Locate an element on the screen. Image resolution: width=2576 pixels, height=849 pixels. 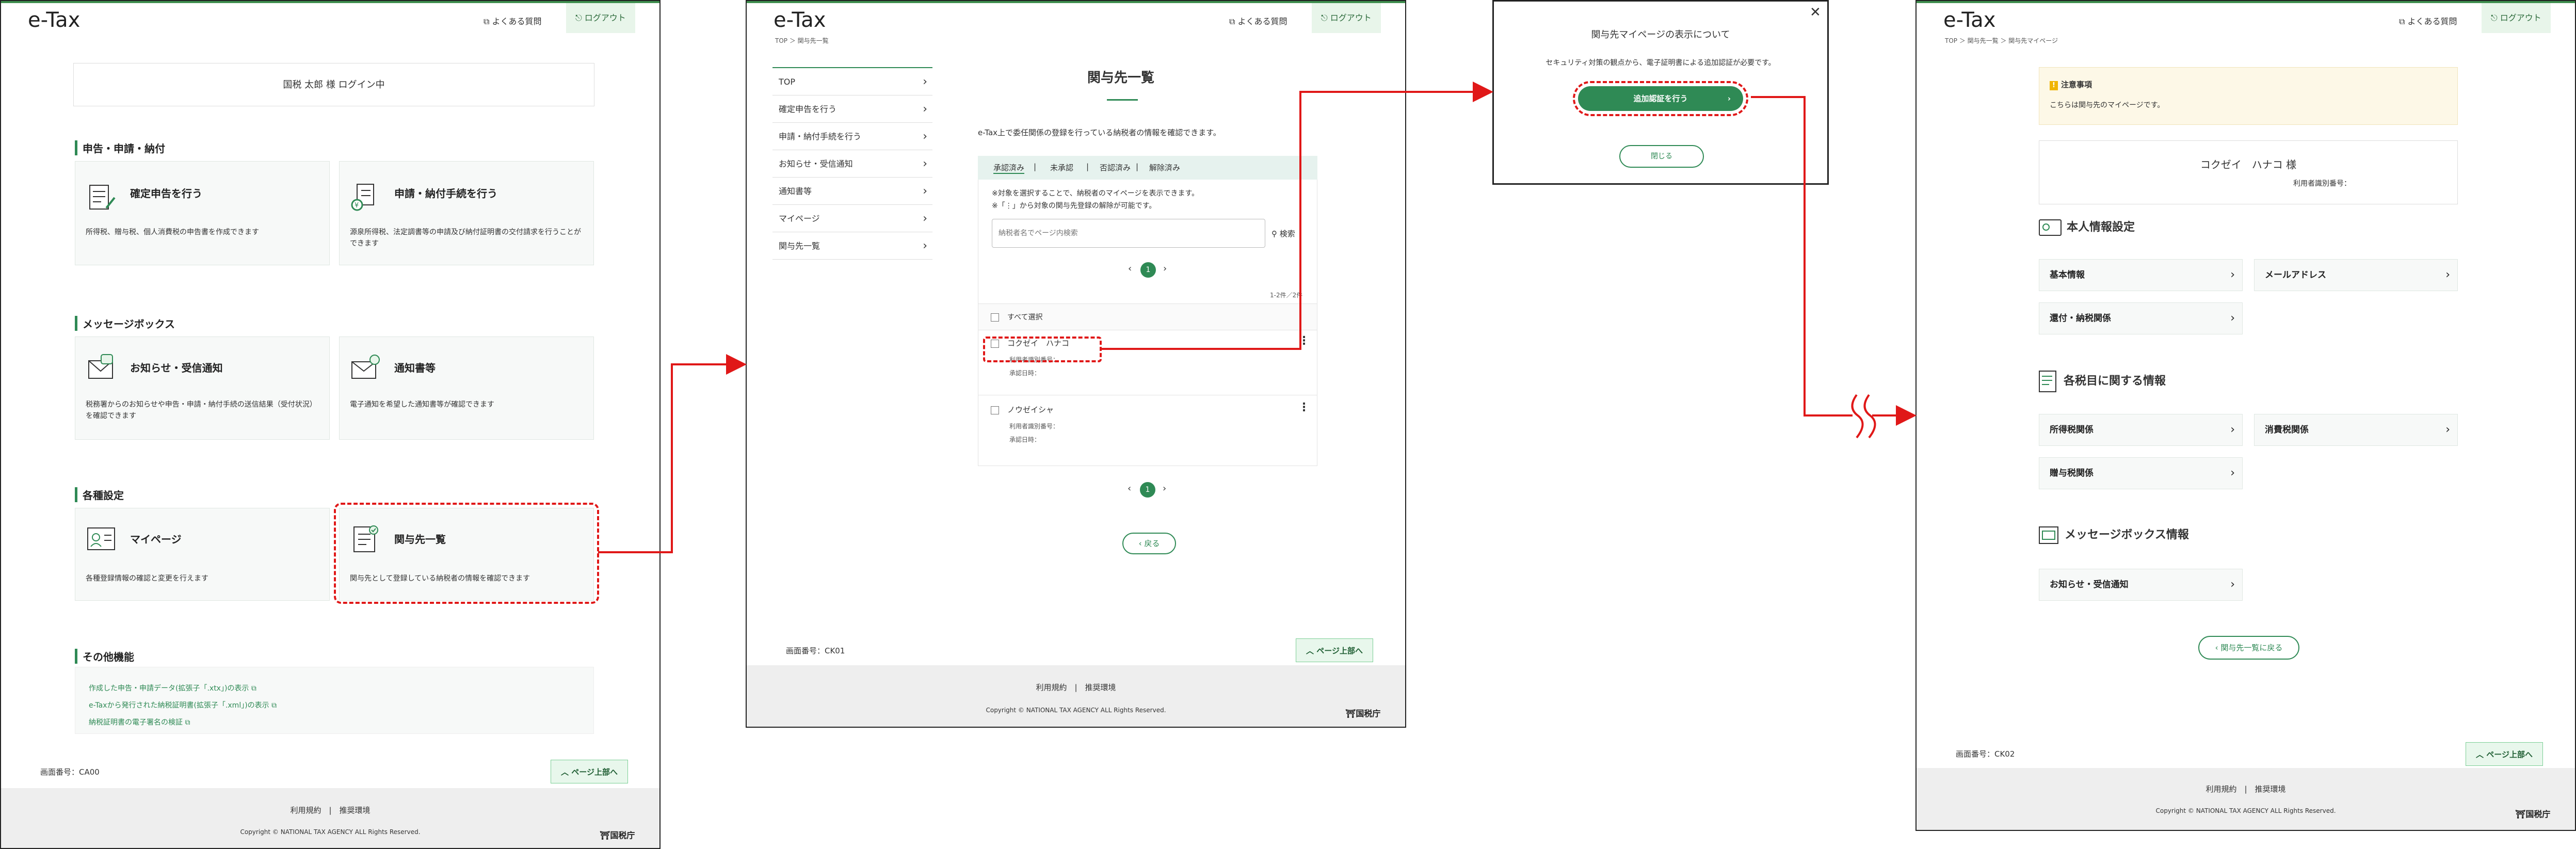
break-symbol is located at coordinates (1864, 416).